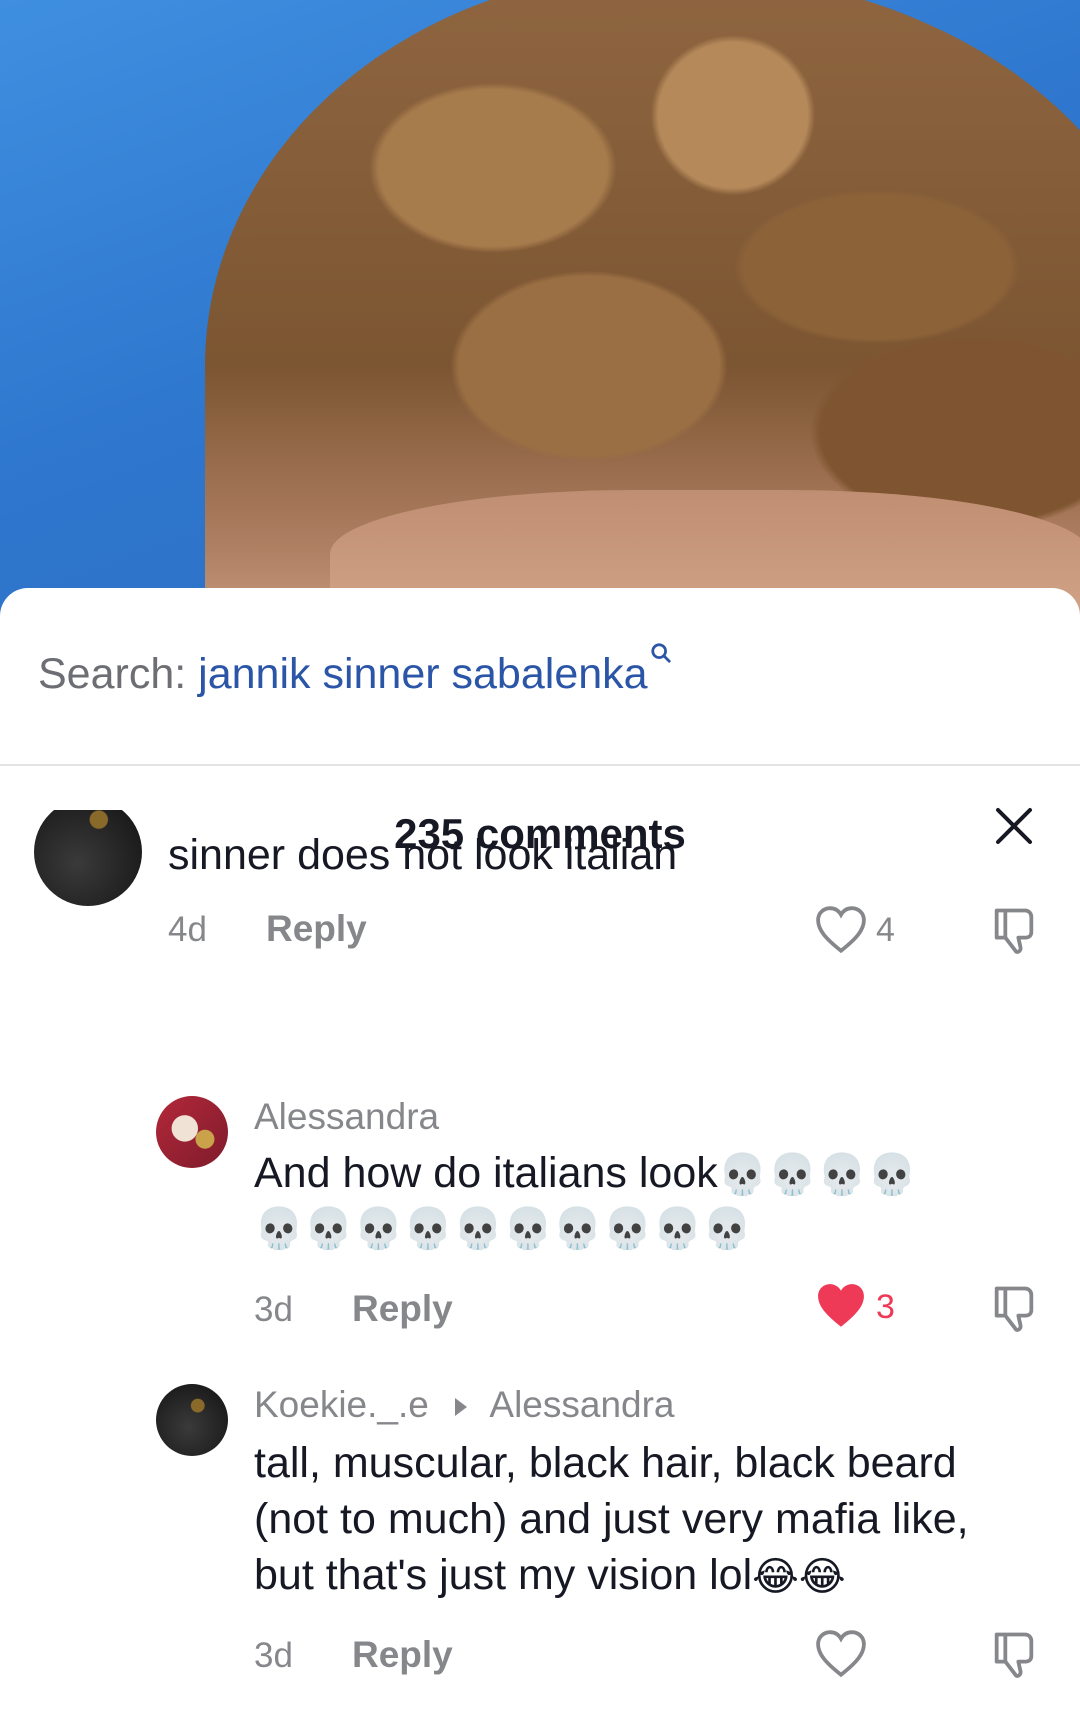 The height and width of the screenshot is (1728, 1080). I want to click on search-suggestion: Search: jannik sinner sabalenka, so click(354, 671).